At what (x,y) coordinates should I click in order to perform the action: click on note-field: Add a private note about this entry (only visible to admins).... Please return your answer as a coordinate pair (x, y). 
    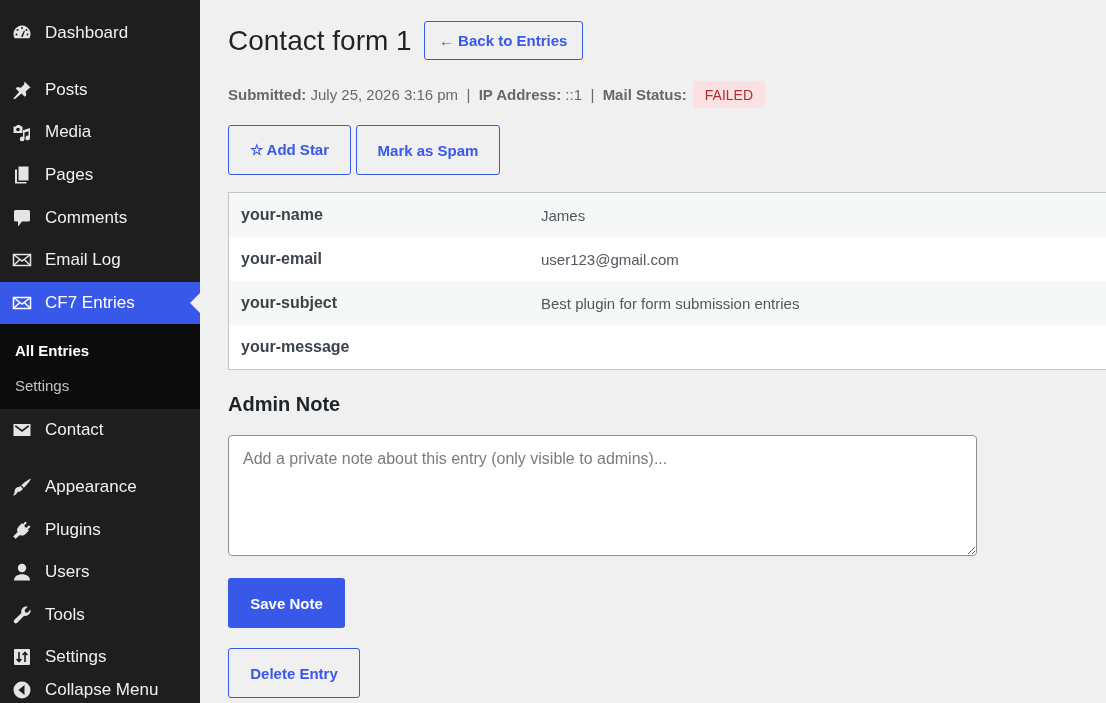
    Looking at the image, I should click on (602, 495).